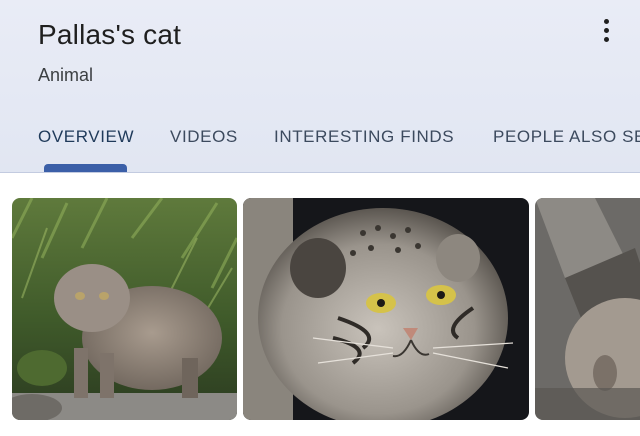 This screenshot has width=640, height=436. What do you see at coordinates (85, 168) in the screenshot?
I see `active-tab-indicator` at bounding box center [85, 168].